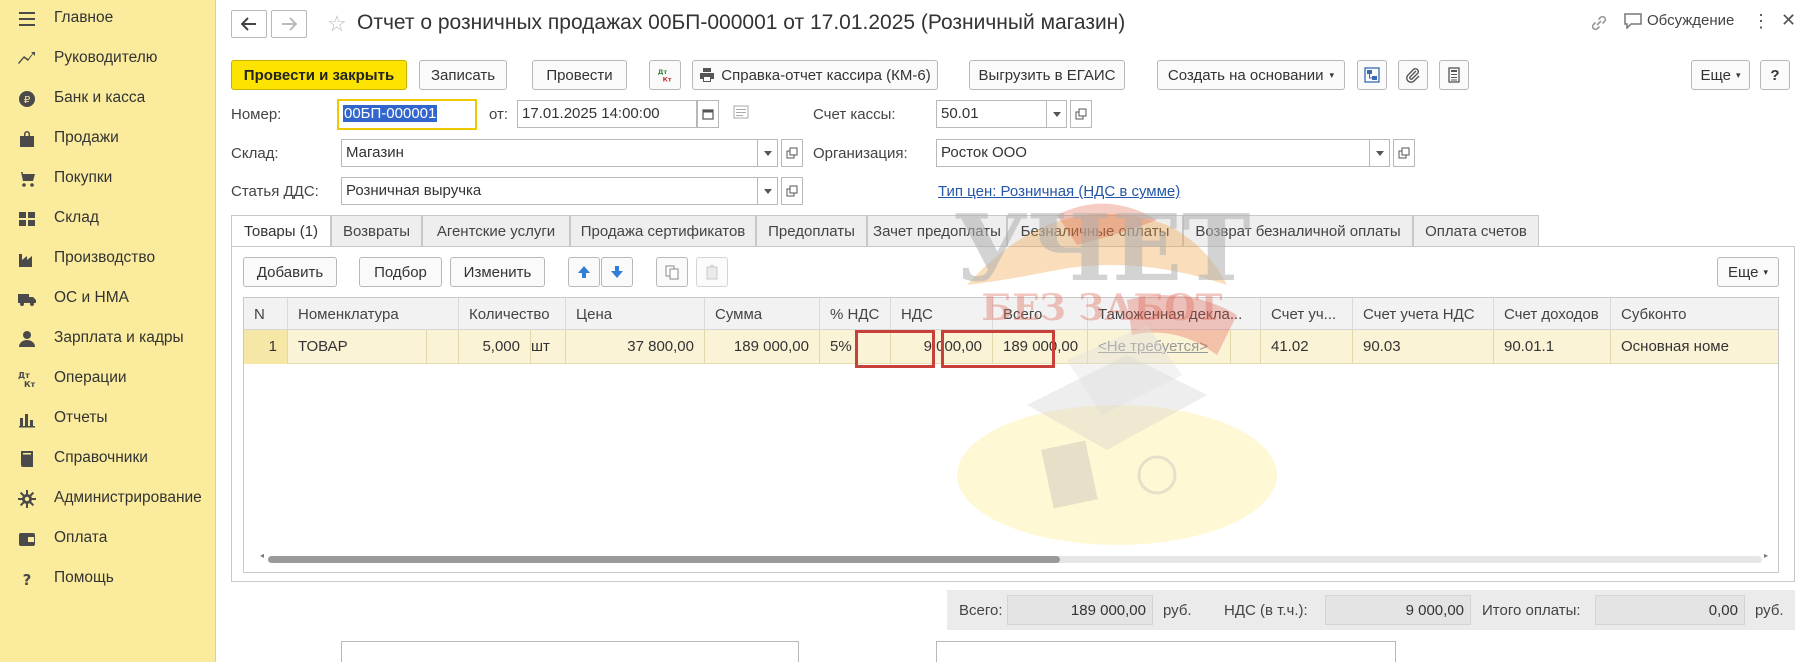  What do you see at coordinates (1307, 347) in the screenshot?
I see `cell-account: 41.02` at bounding box center [1307, 347].